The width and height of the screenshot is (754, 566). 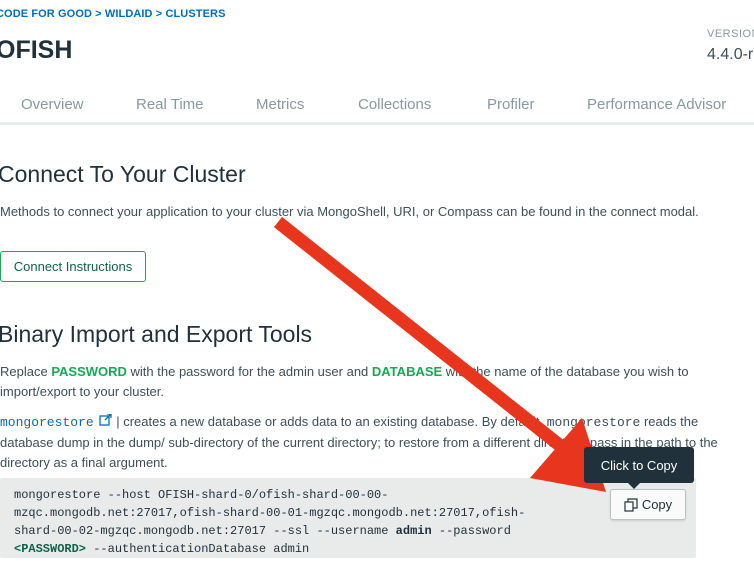 I want to click on copy-tooltip: Click to Copy, so click(x=639, y=465).